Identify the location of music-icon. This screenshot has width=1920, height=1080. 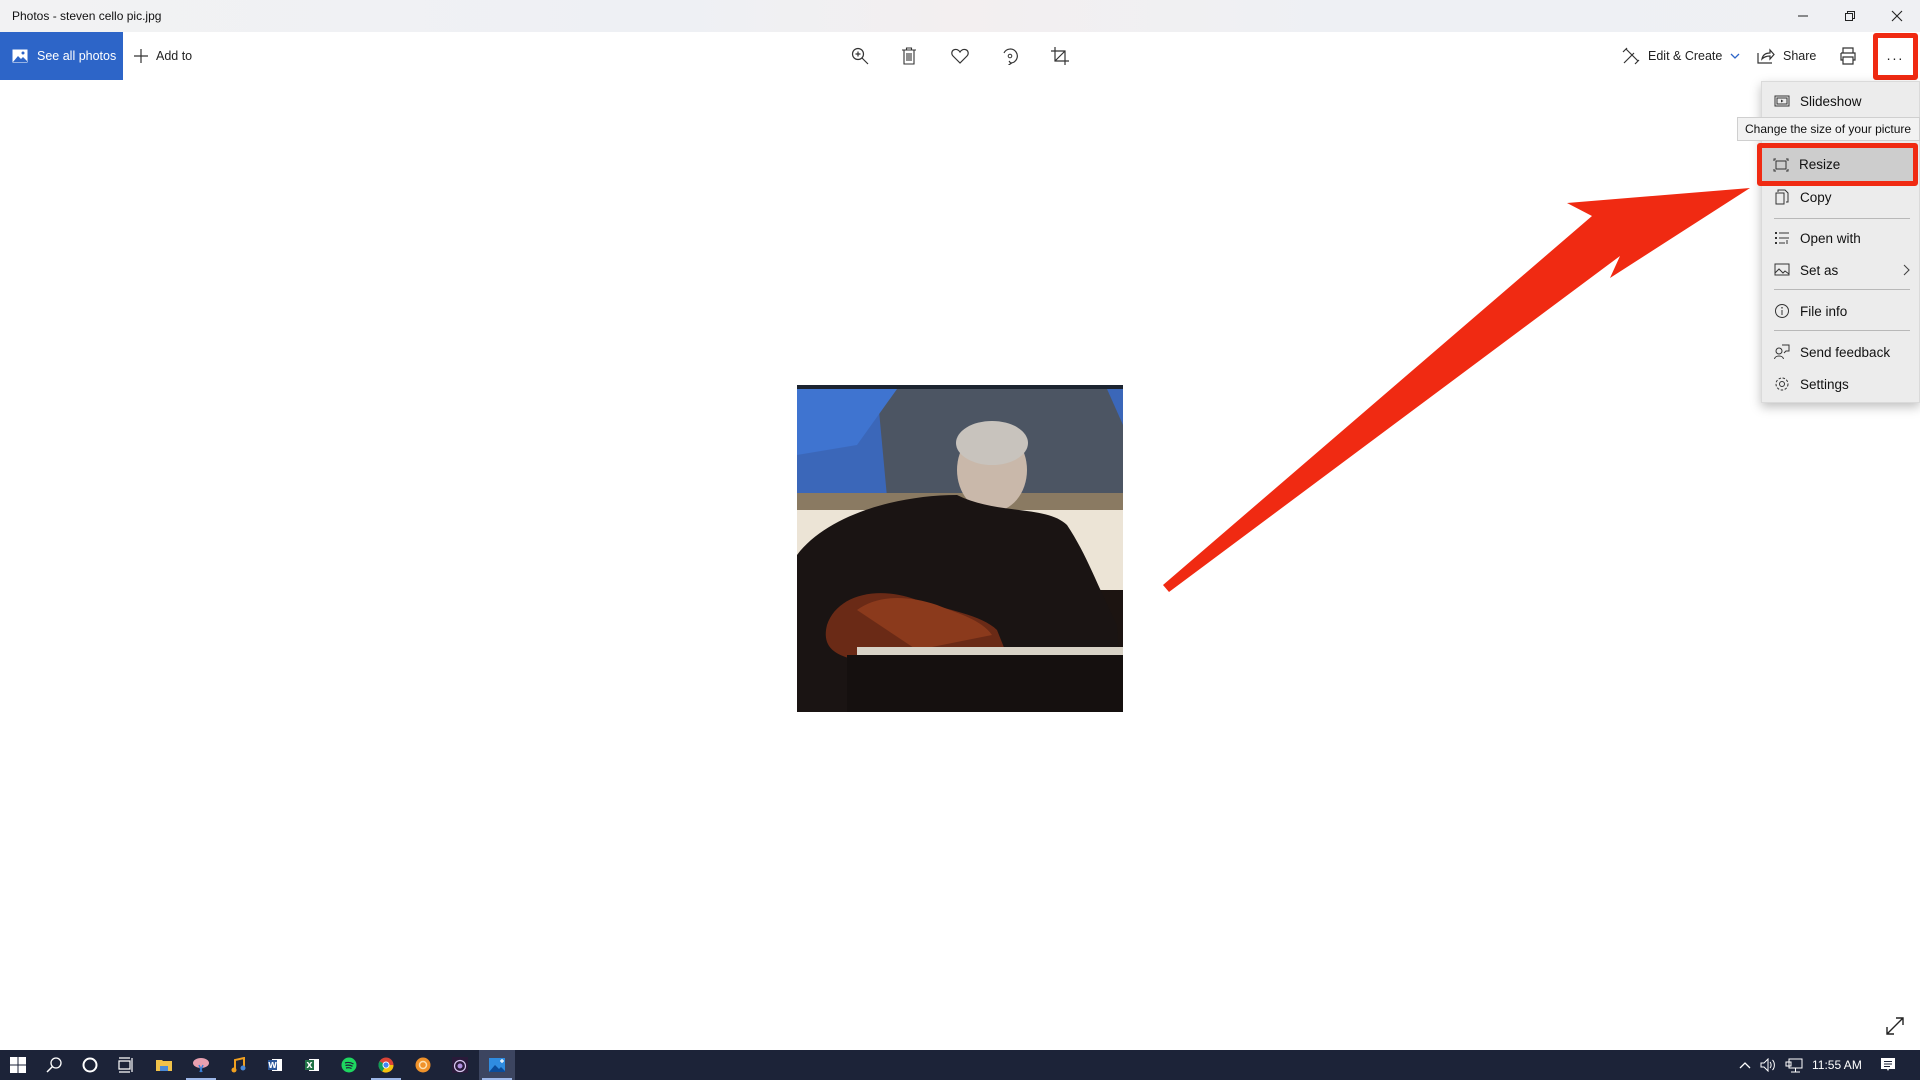
(238, 1065).